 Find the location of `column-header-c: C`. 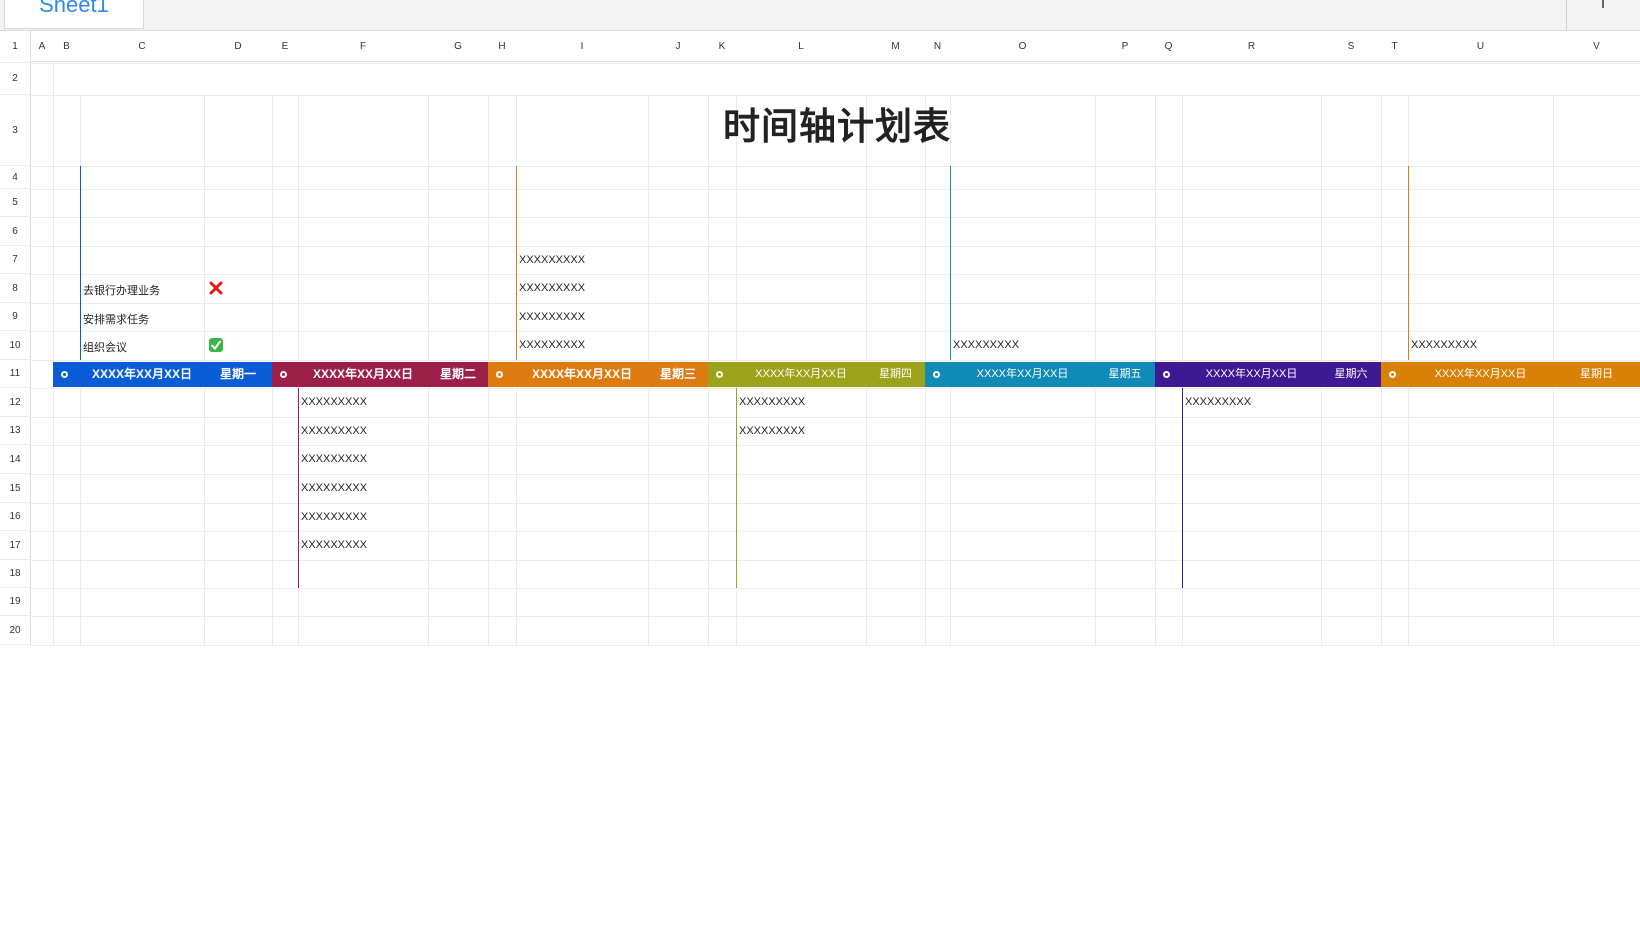

column-header-c: C is located at coordinates (142, 46).